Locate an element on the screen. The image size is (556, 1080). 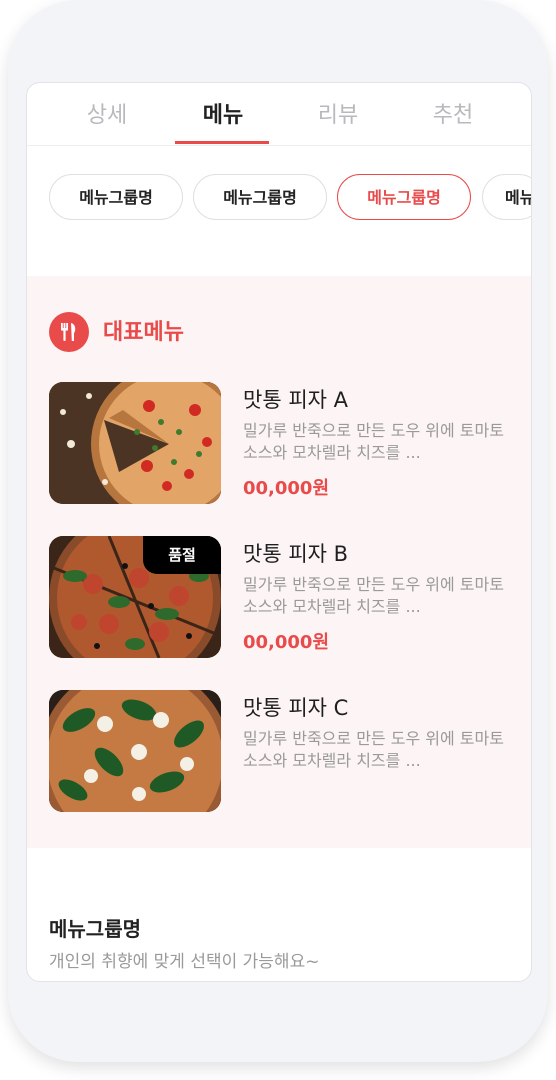
menu-group-title: 메뉴그룹명 is located at coordinates (95, 929).